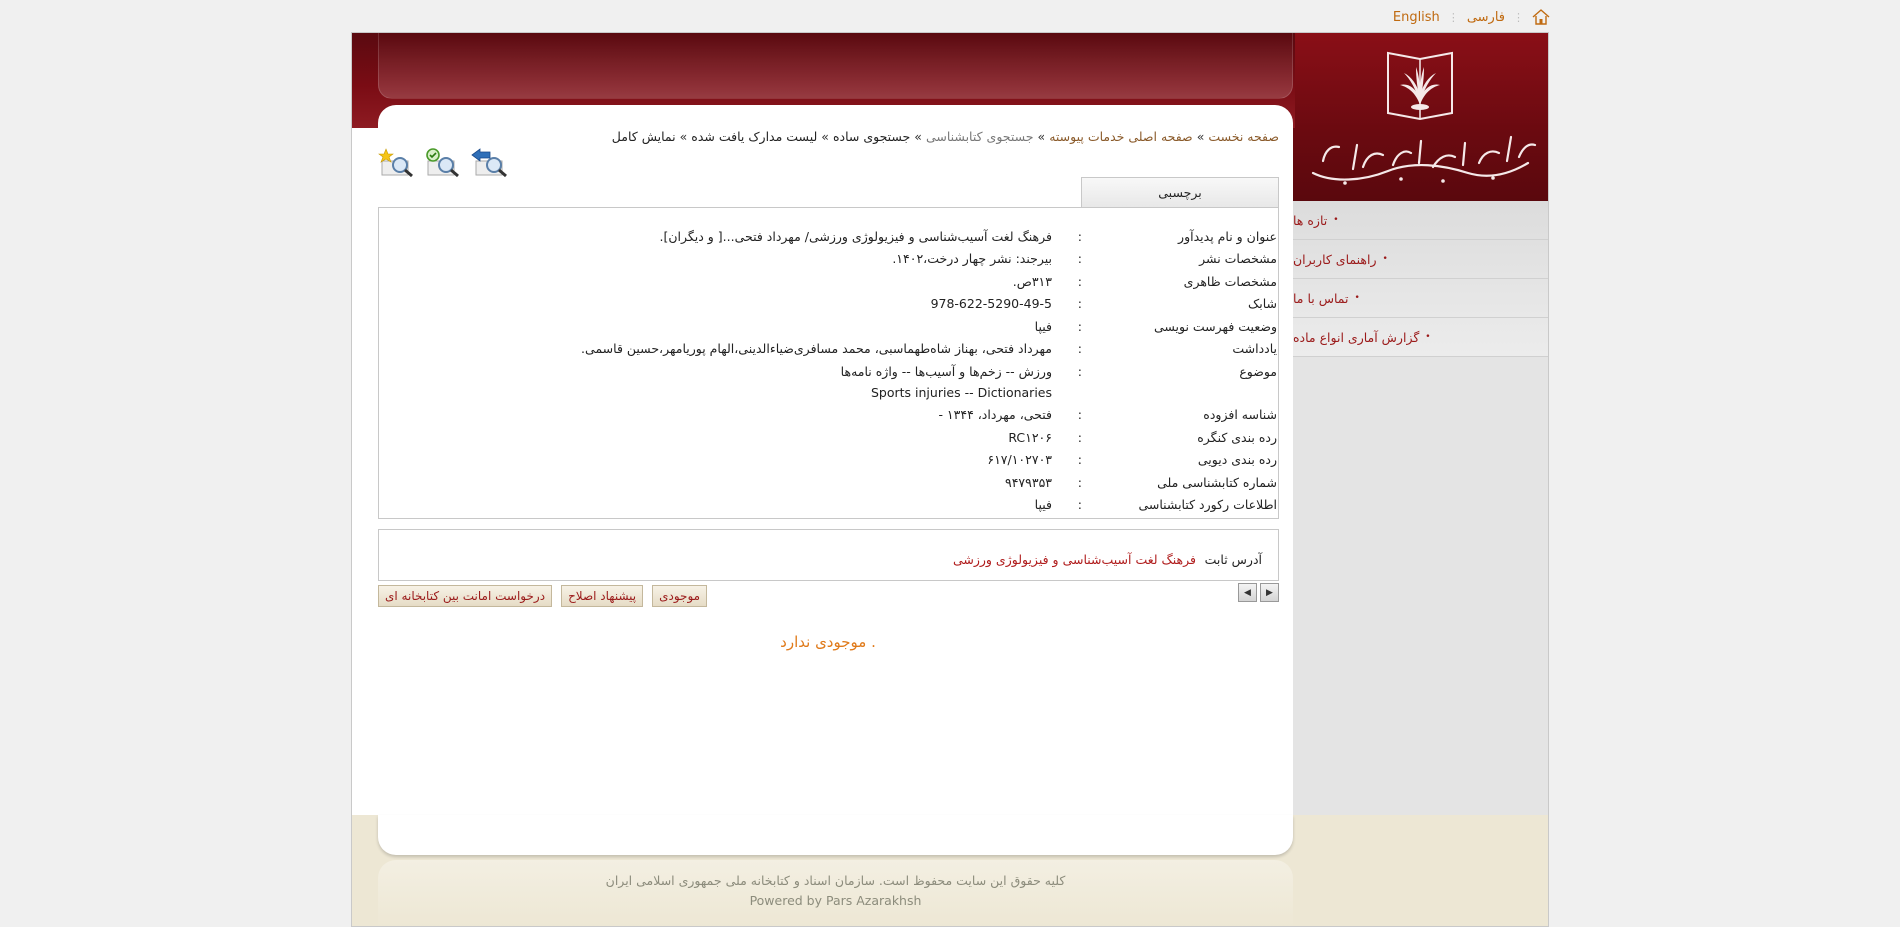 The image size is (1900, 927). Describe the element at coordinates (1030, 437) in the screenshot. I see `record-value: RC۱۲۰۶` at that location.